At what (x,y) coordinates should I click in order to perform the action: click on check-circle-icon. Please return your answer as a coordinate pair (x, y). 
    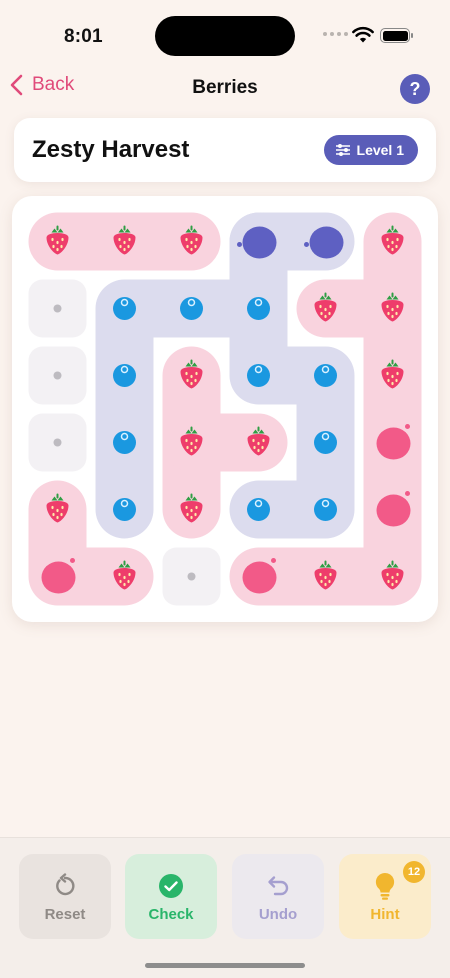
    Looking at the image, I should click on (171, 886).